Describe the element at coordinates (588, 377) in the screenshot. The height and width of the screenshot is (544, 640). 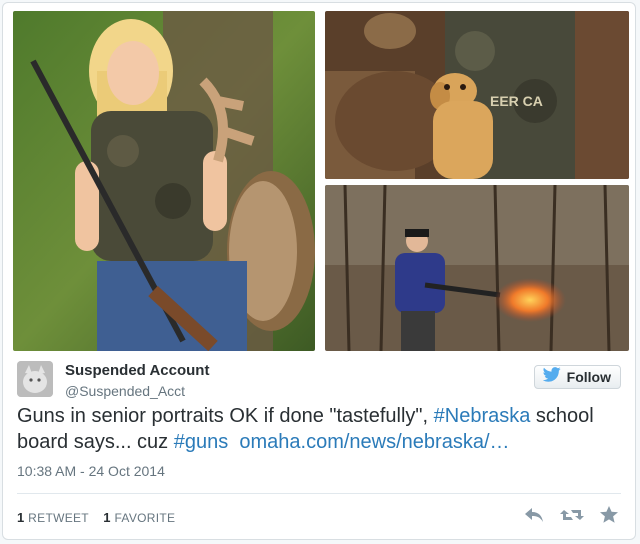
I see `follow-label: Follow` at that location.